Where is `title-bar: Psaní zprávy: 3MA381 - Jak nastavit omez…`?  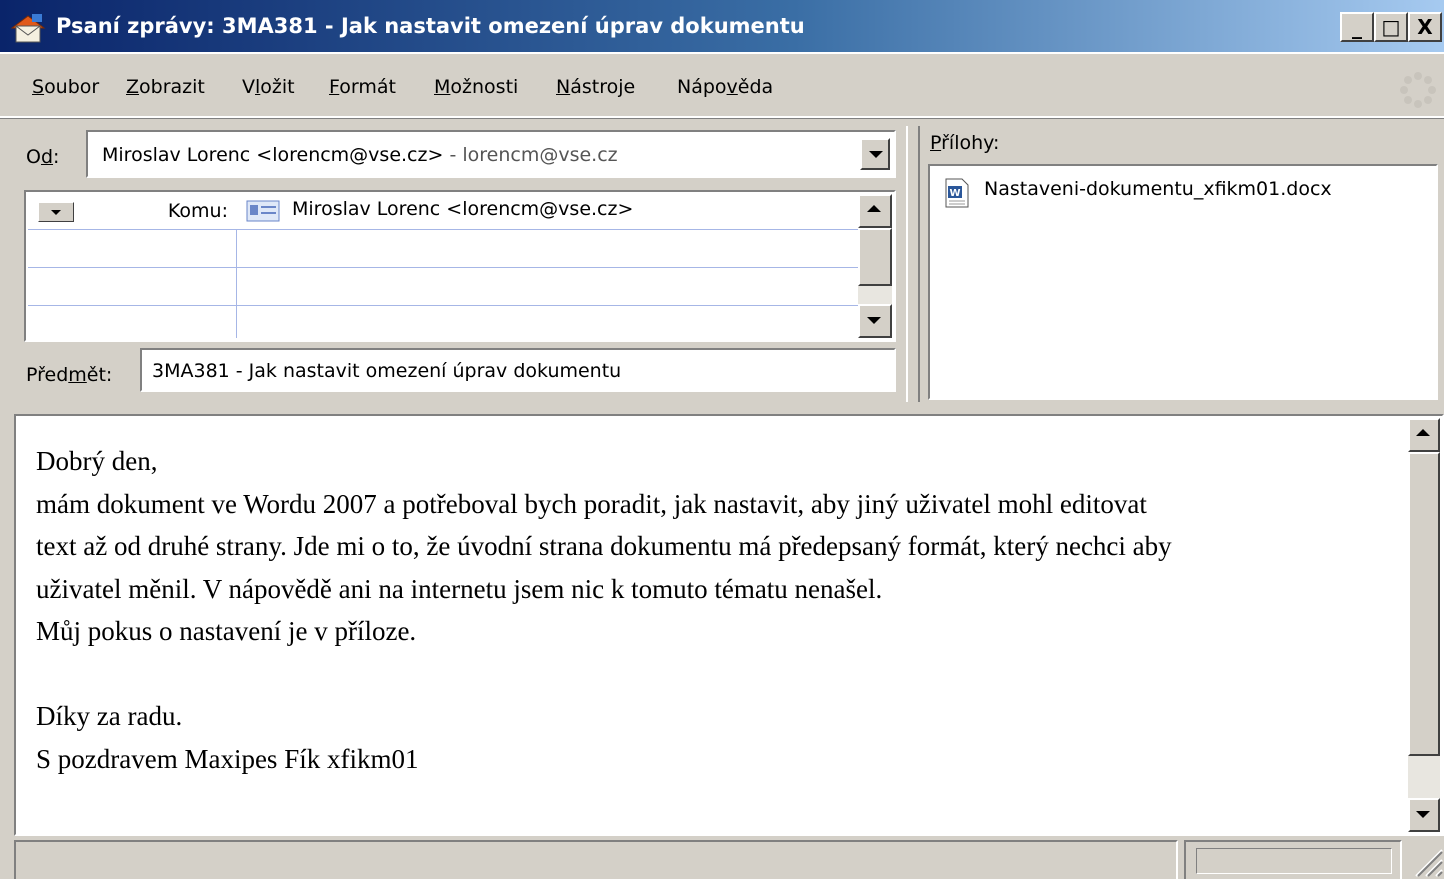
title-bar: Psaní zprávy: 3MA381 - Jak nastavit omez… is located at coordinates (722, 27).